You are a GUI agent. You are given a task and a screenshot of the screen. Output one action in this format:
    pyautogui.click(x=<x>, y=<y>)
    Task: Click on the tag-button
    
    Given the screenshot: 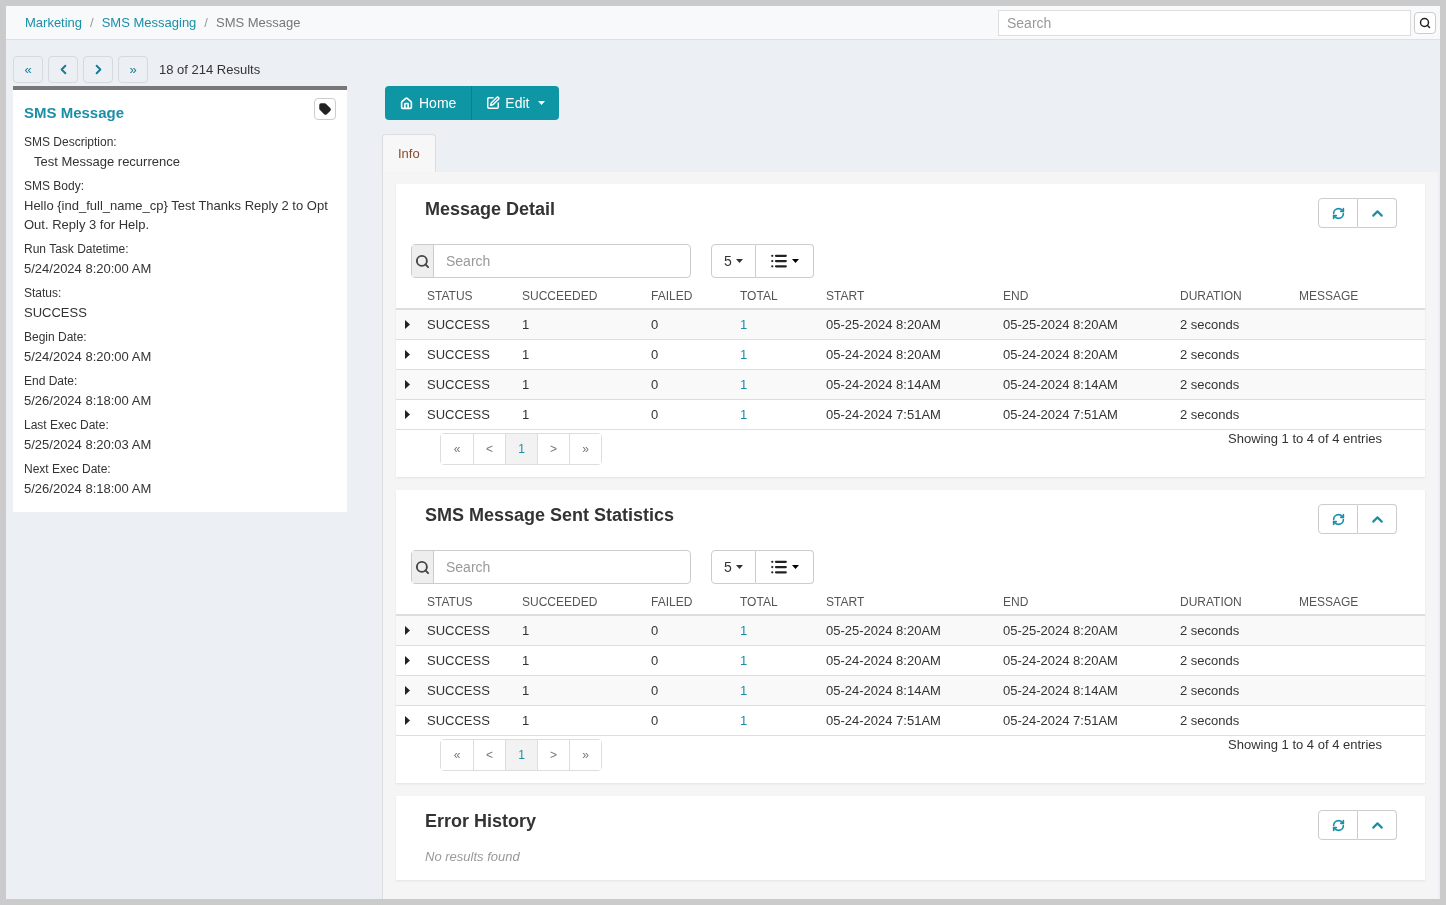 What is the action you would take?
    pyautogui.click(x=325, y=109)
    